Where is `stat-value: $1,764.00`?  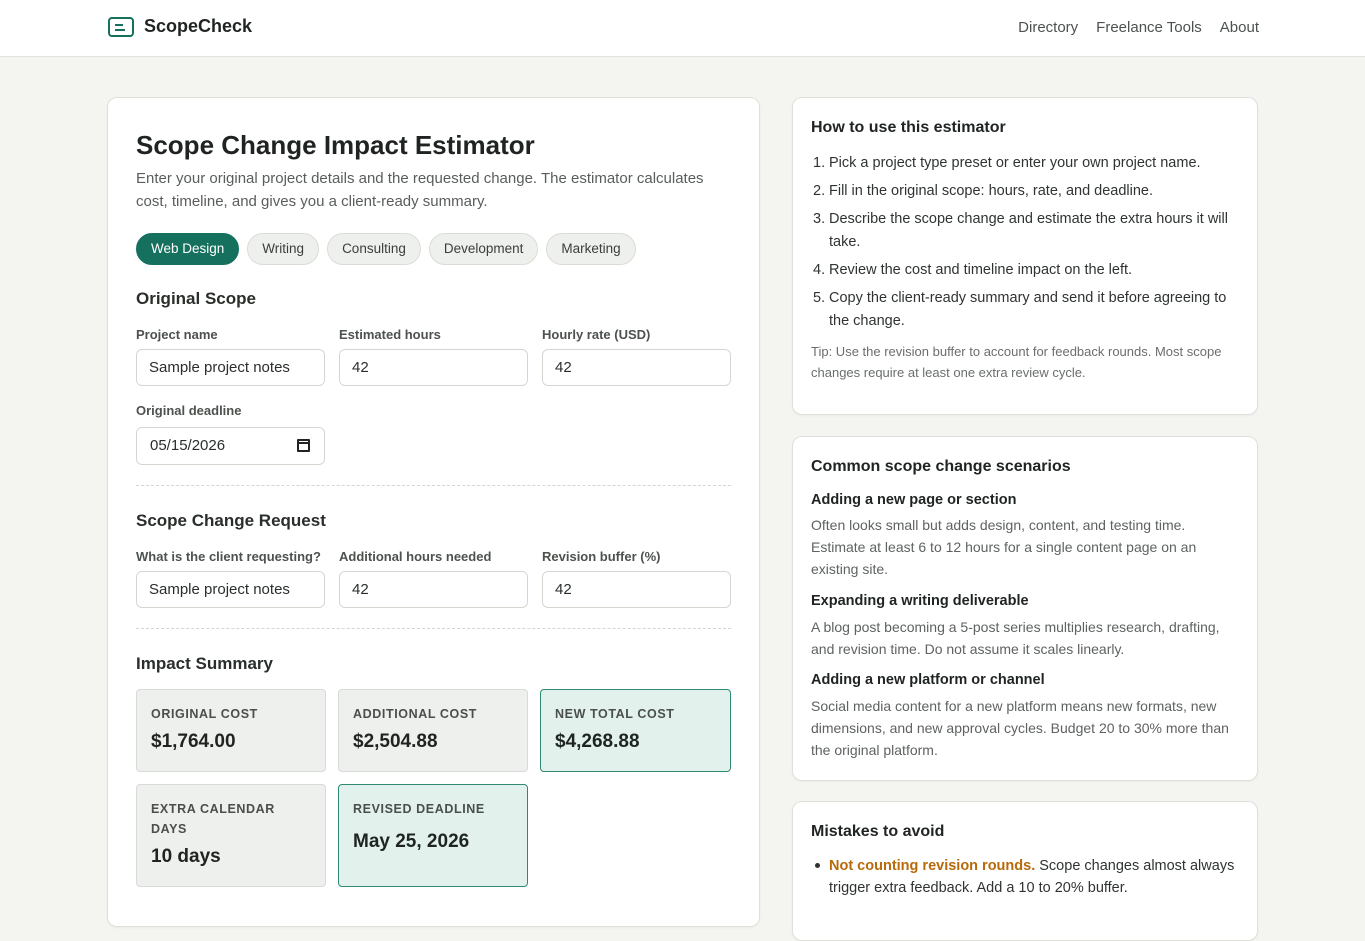
stat-value: $1,764.00 is located at coordinates (193, 741).